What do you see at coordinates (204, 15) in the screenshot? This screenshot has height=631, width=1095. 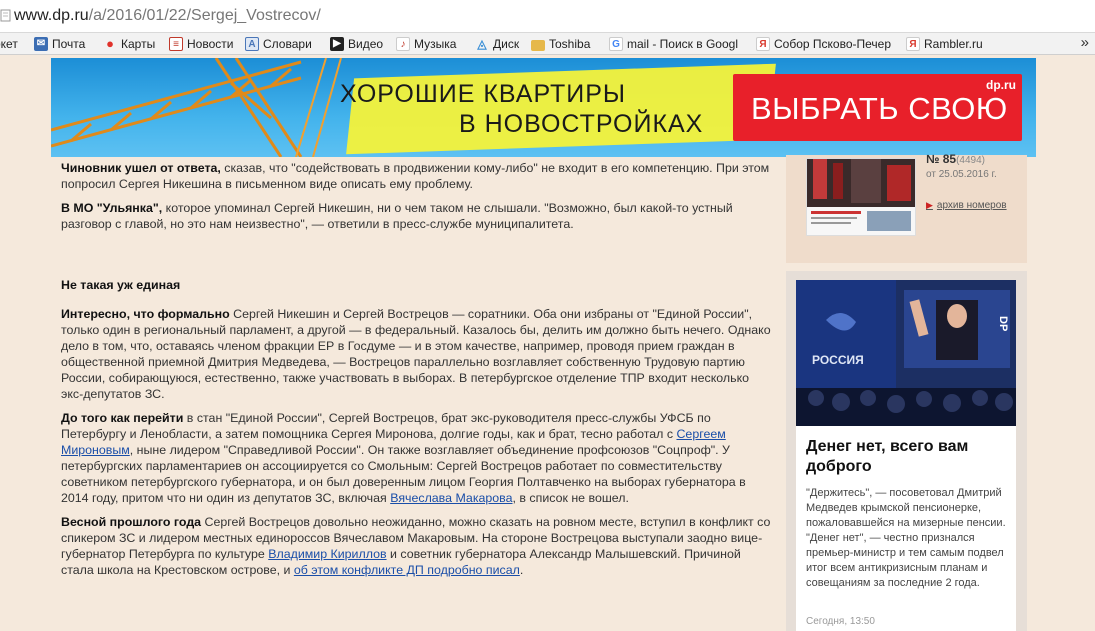 I see `url-path: /a/2016/01/22/Sergej_Vostrecov/` at bounding box center [204, 15].